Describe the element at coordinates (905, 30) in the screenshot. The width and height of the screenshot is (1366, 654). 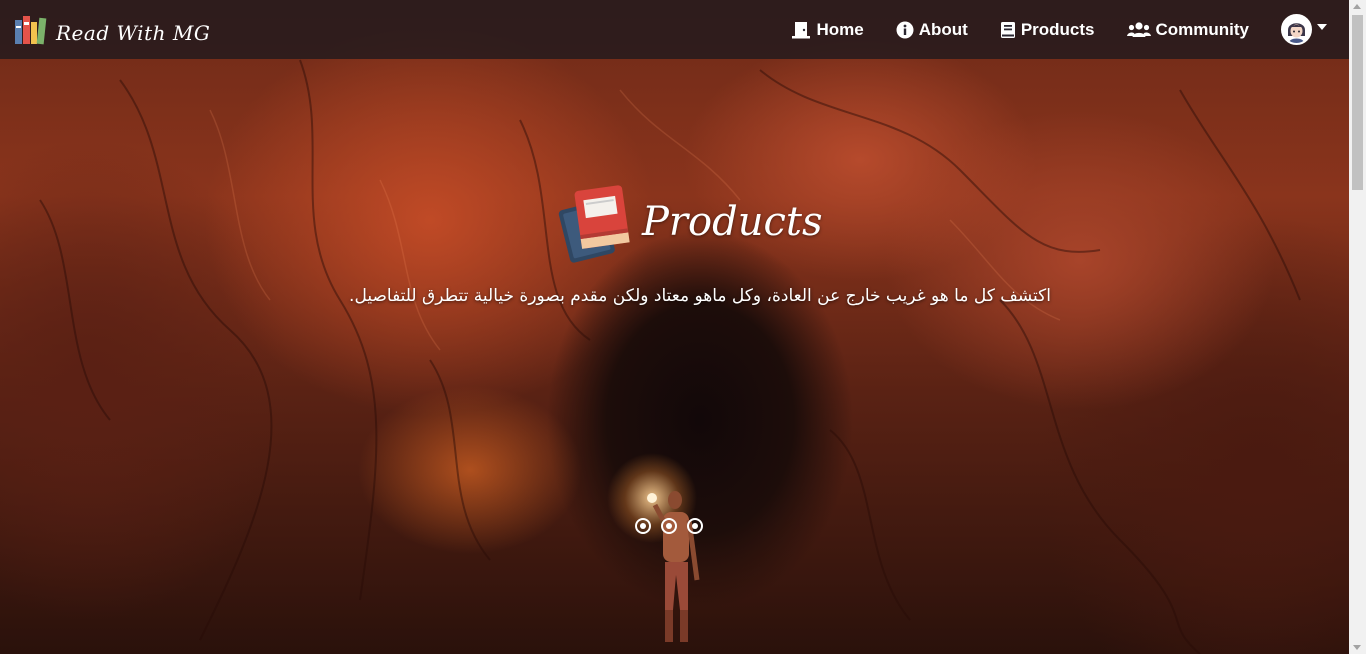
I see `info-circle-icon` at that location.